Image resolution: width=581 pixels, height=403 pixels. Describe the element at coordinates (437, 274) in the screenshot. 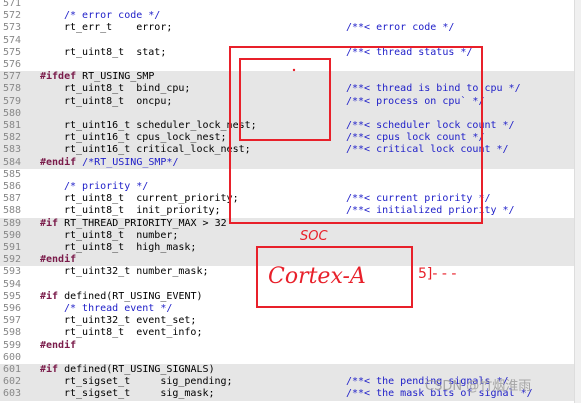

I see `annotation-trailing-mark: 5]- - -` at that location.